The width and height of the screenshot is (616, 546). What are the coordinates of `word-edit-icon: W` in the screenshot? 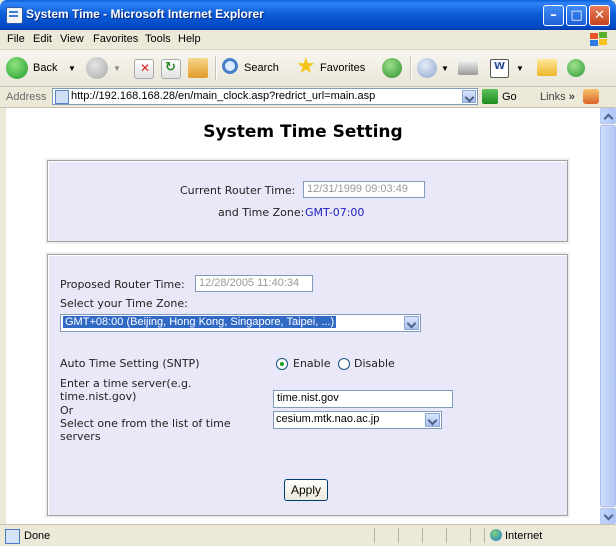 It's located at (499, 68).